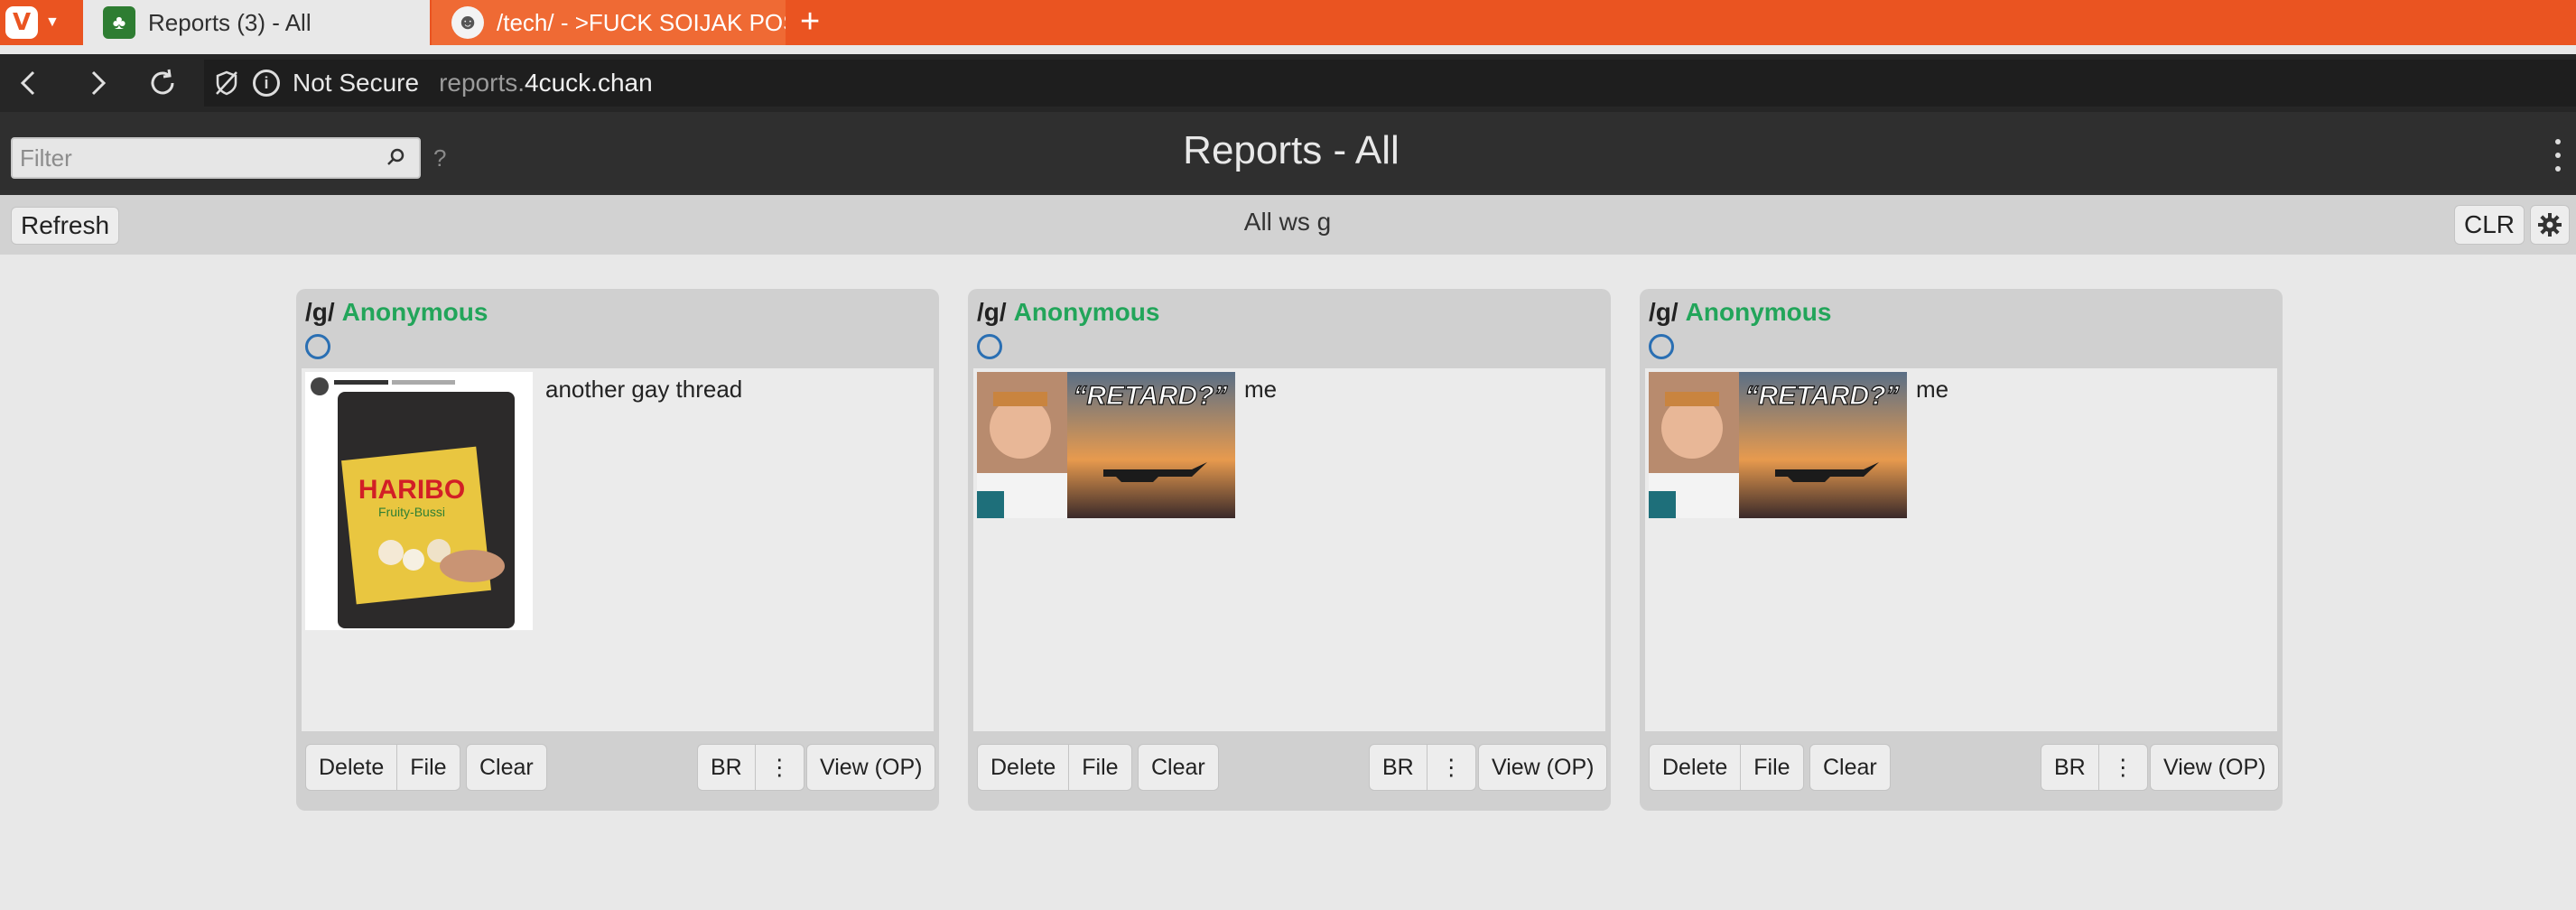  Describe the element at coordinates (162, 83) in the screenshot. I see `reload-icon` at that location.